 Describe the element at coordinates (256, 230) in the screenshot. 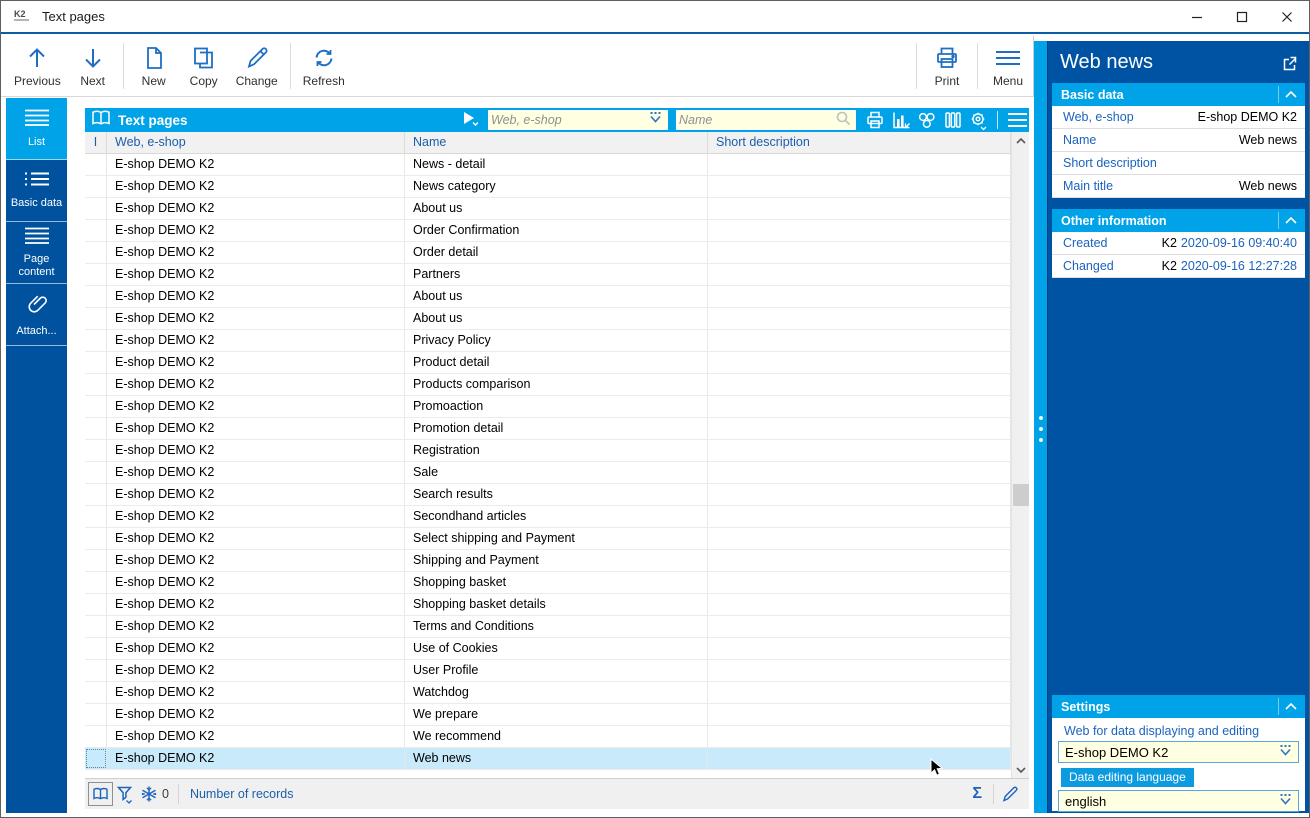

I see `cell-web: E-shop DEMO K2` at that location.